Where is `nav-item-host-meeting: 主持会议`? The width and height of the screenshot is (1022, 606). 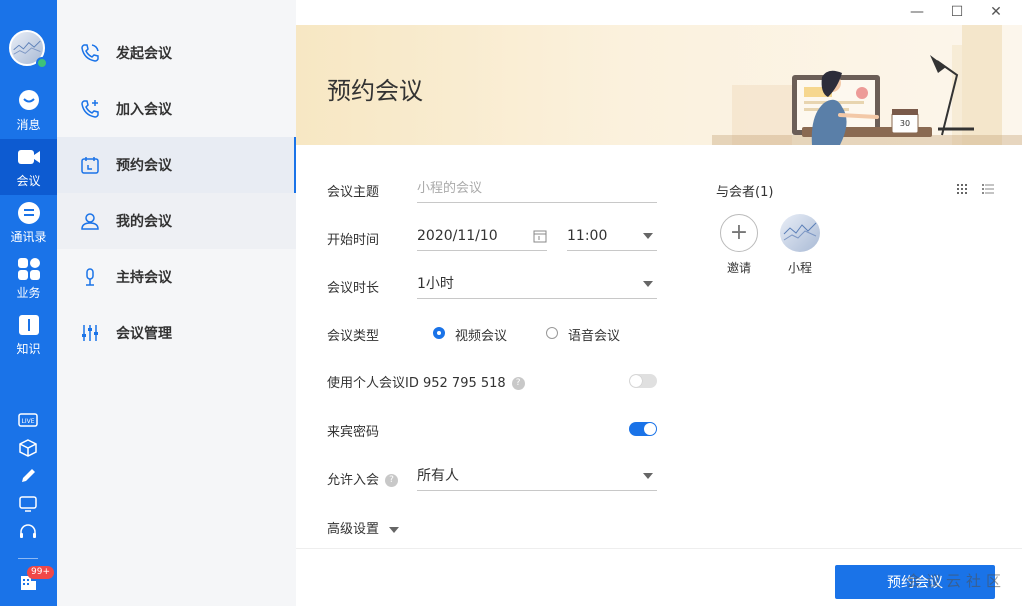 nav-item-host-meeting: 主持会议 is located at coordinates (176, 277).